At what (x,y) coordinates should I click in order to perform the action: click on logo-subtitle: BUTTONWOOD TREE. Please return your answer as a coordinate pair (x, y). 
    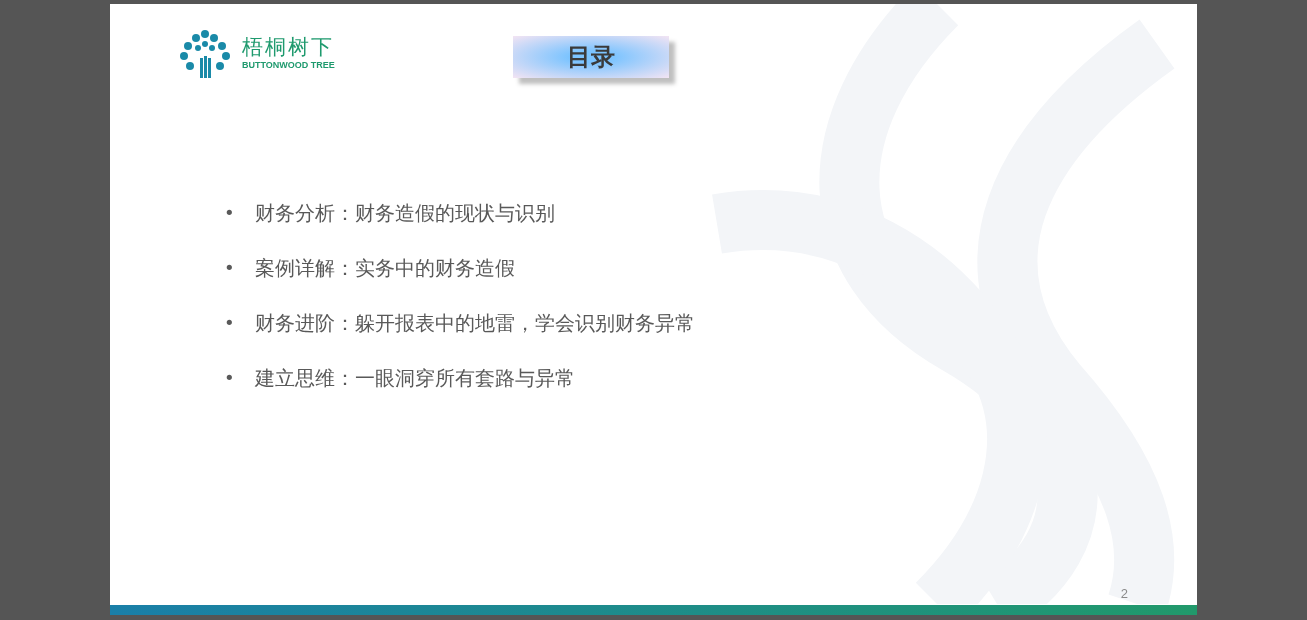
    Looking at the image, I should click on (288, 65).